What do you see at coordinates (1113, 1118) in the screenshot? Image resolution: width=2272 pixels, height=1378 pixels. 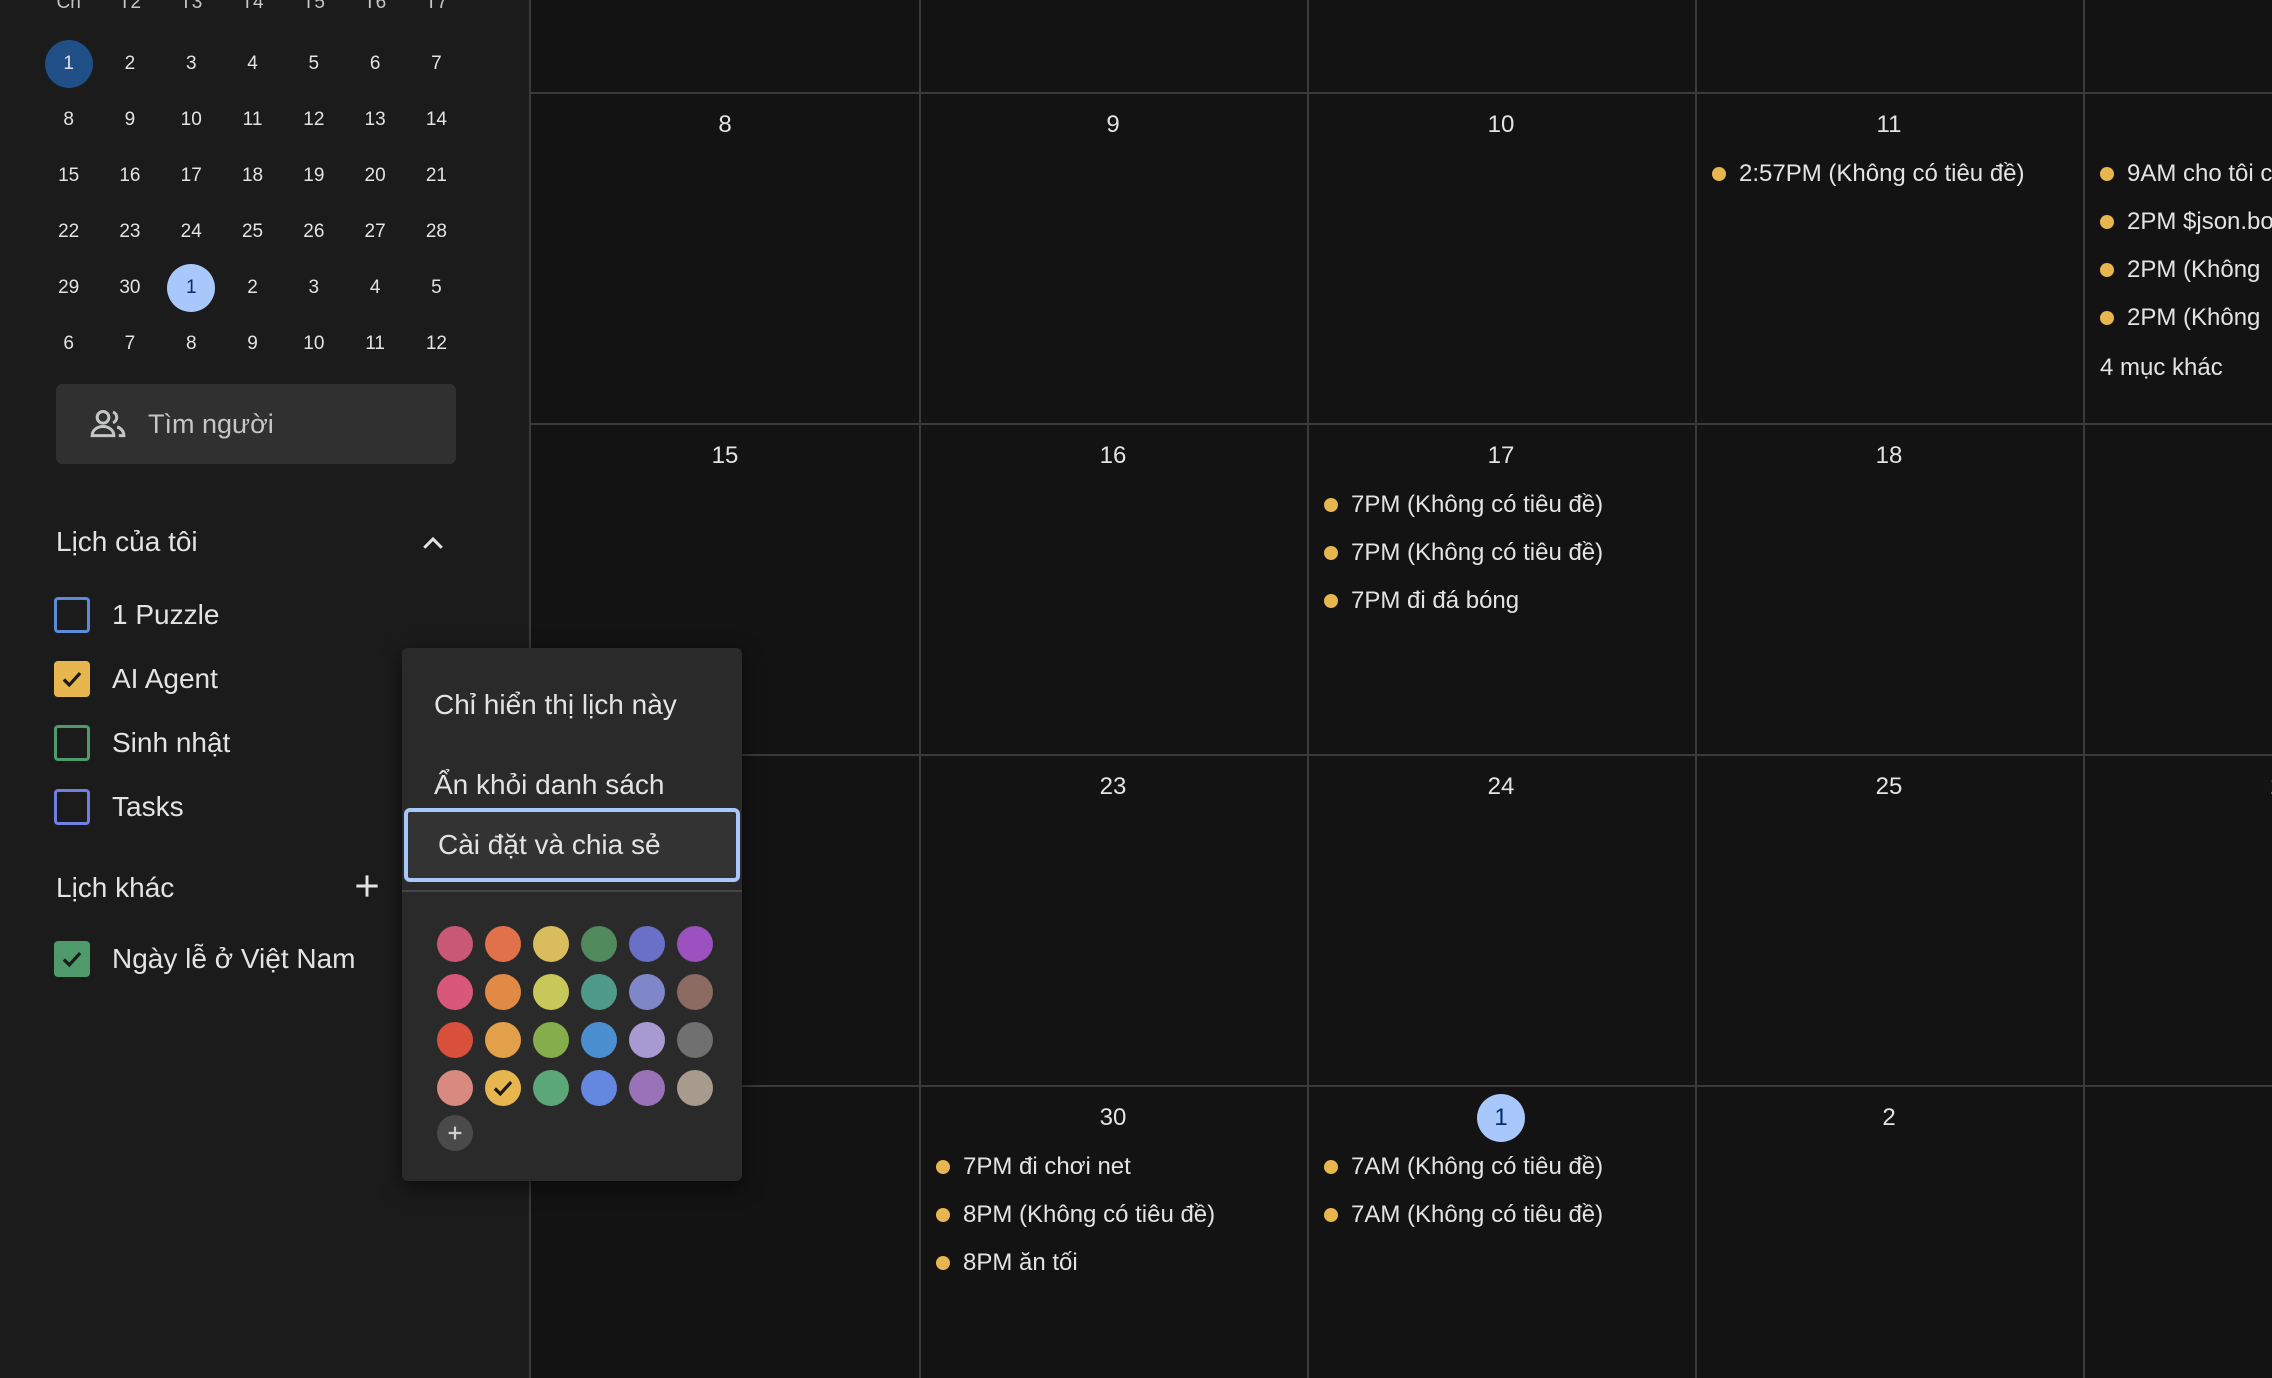 I see `day-number: 30` at bounding box center [1113, 1118].